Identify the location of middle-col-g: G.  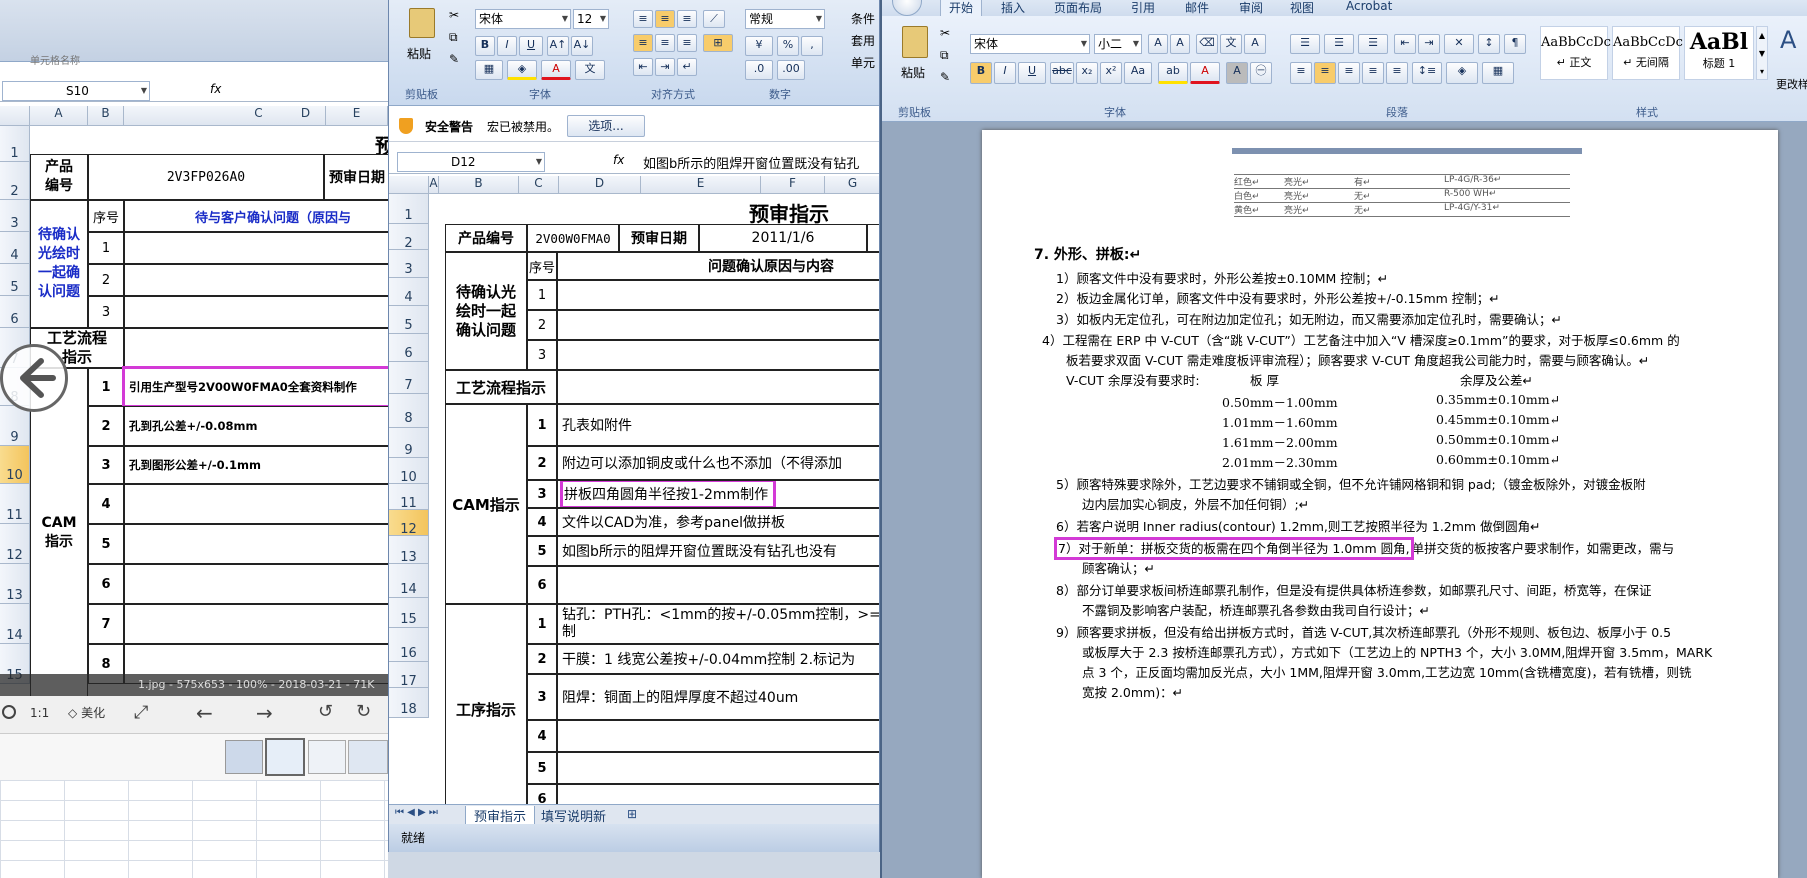
(852, 185).